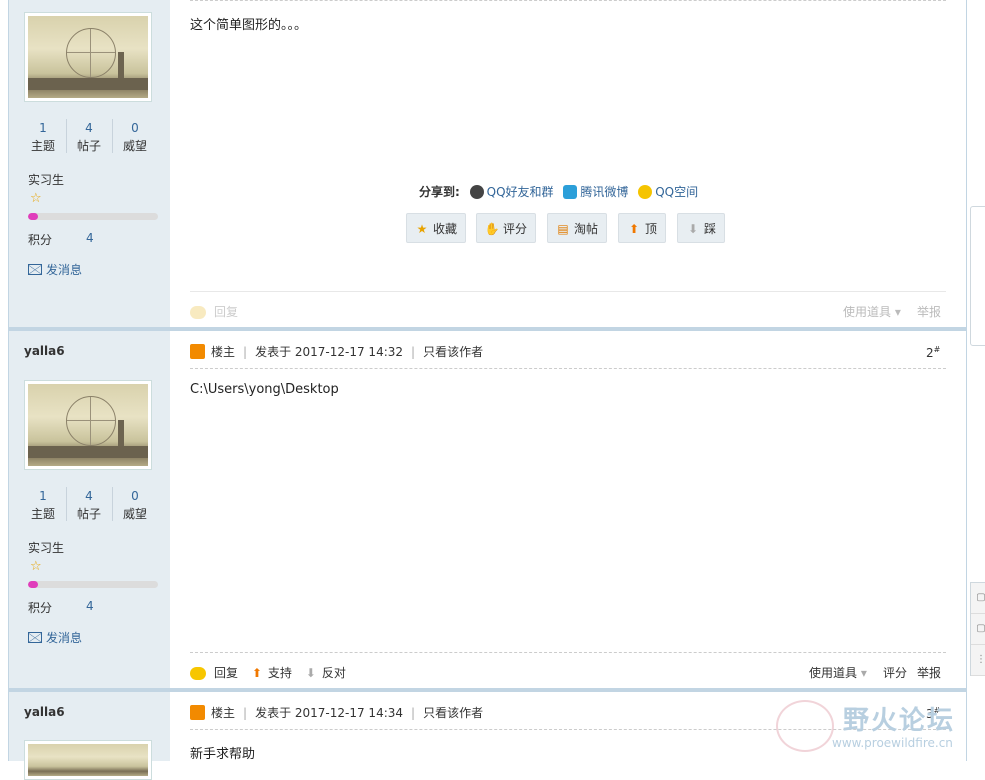 The image size is (985, 780). What do you see at coordinates (668, 191) in the screenshot?
I see `share-qzone-link: QQ空间` at bounding box center [668, 191].